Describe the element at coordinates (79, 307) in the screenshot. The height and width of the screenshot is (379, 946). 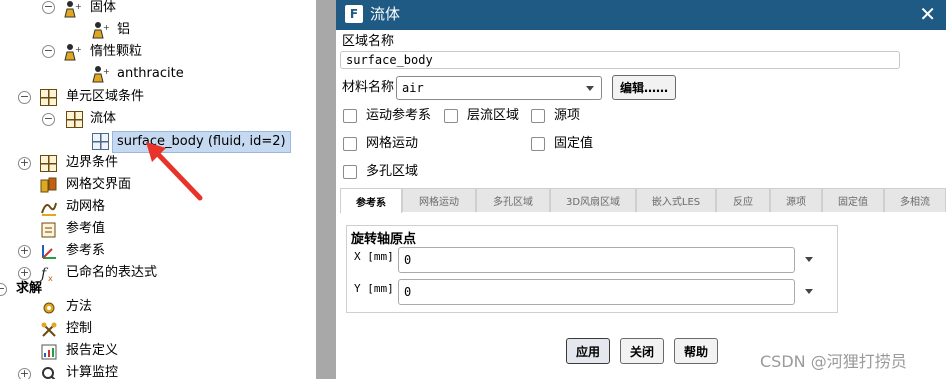
I see `tree-item-methods: 方法` at that location.